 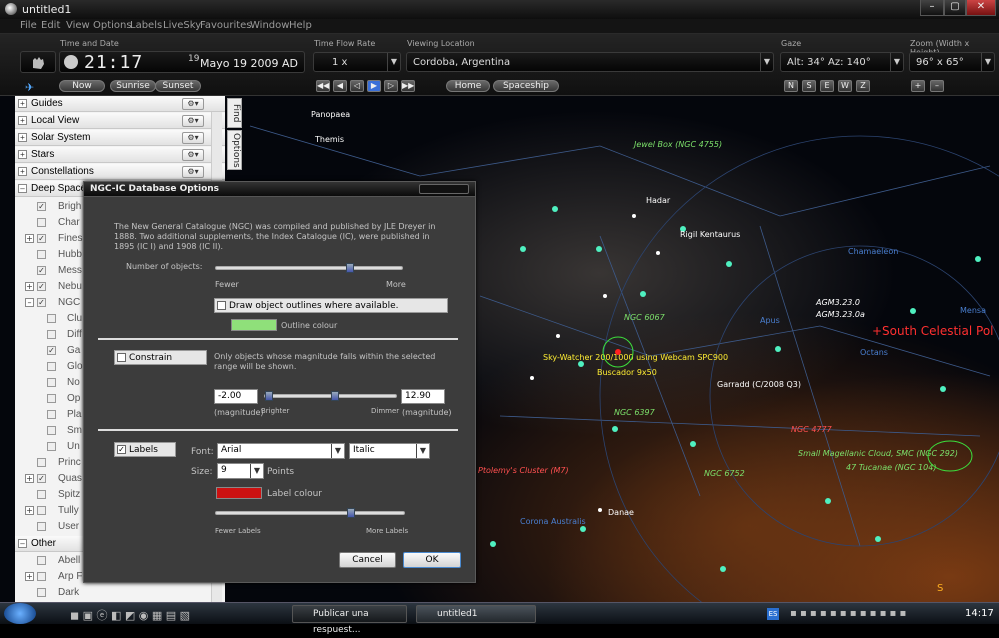 I want to click on sky-label-mensa: Mensa, so click(x=973, y=310).